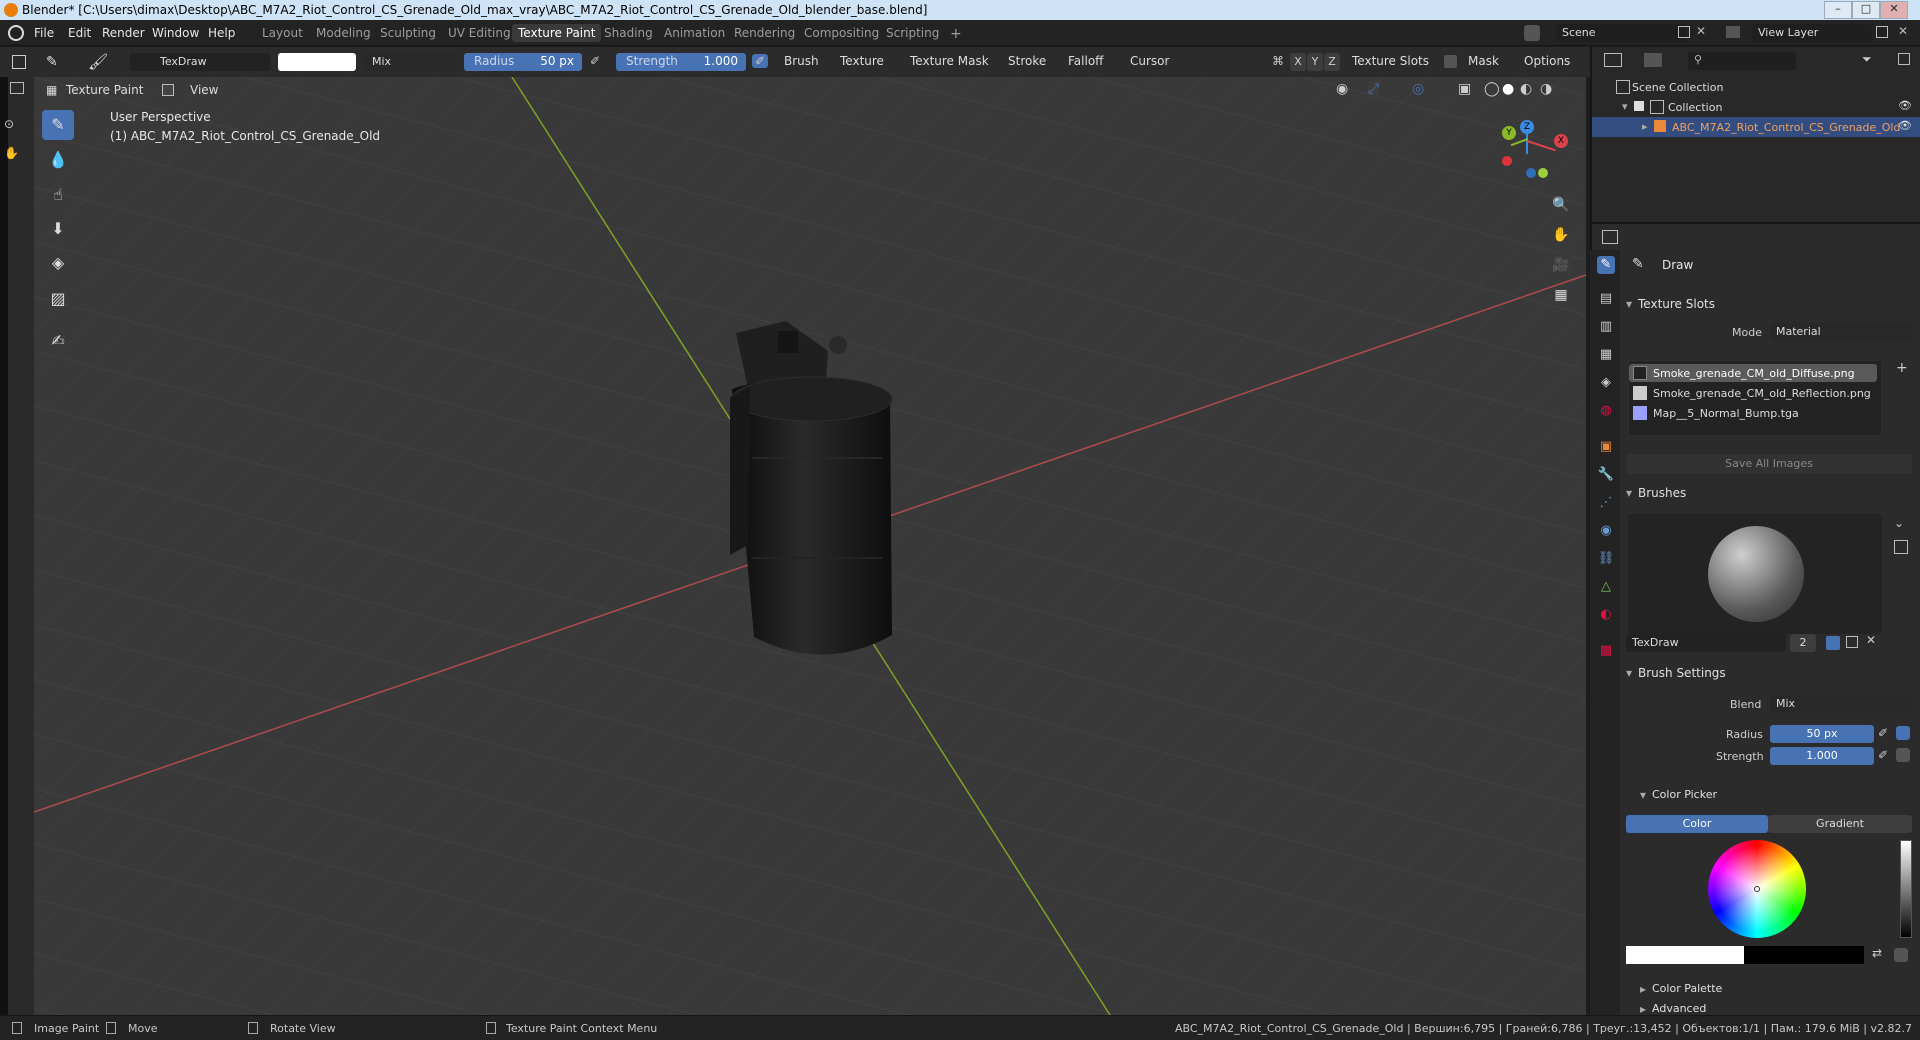  What do you see at coordinates (17, 88) in the screenshot?
I see `mode-icon` at bounding box center [17, 88].